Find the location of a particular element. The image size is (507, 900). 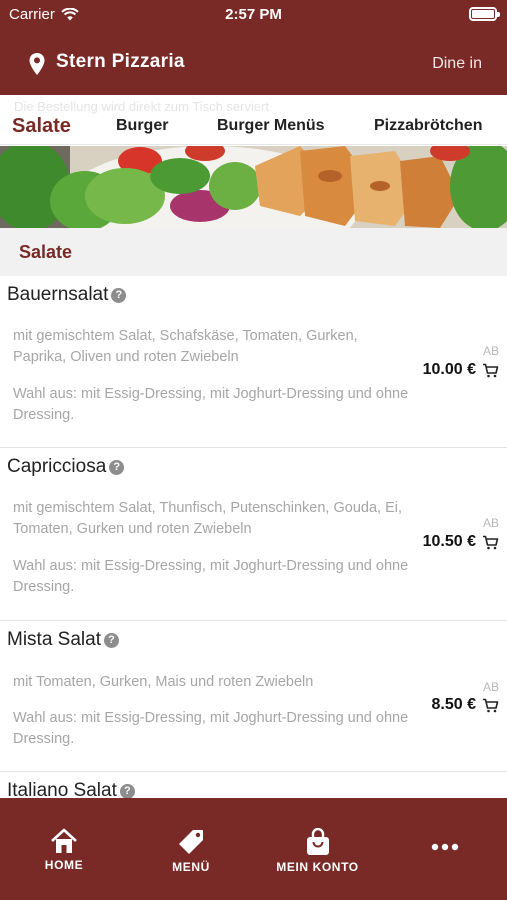

item-name: Bauernsalat ? is located at coordinates (67, 295).